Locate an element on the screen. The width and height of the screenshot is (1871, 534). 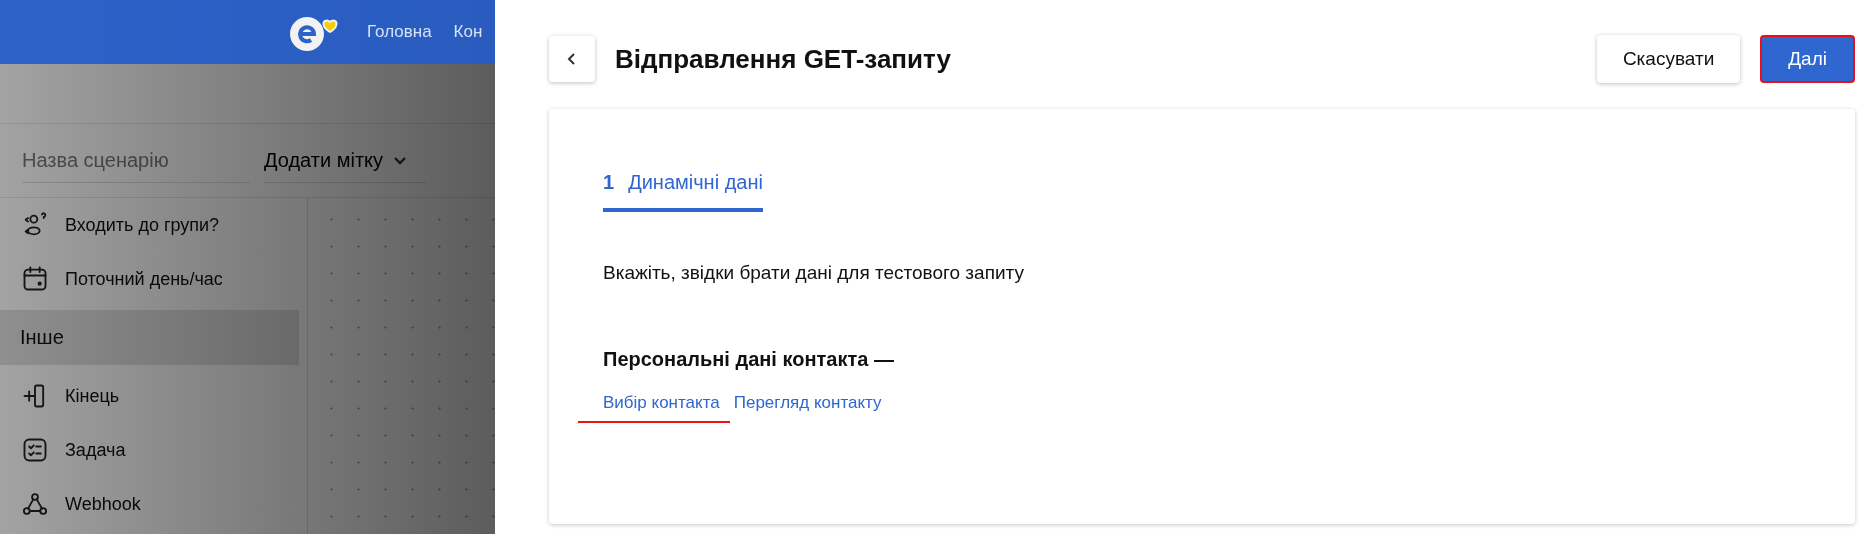
sidebar-item: Входить до групи? is located at coordinates (142, 225).